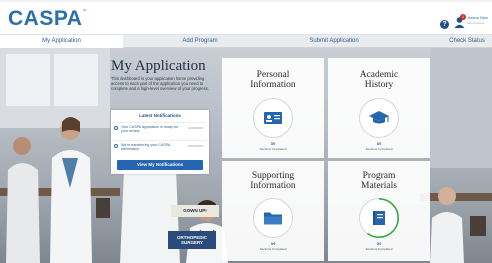 Image resolution: width=492 pixels, height=263 pixels. I want to click on card-title-line1: Personal, so click(273, 75).